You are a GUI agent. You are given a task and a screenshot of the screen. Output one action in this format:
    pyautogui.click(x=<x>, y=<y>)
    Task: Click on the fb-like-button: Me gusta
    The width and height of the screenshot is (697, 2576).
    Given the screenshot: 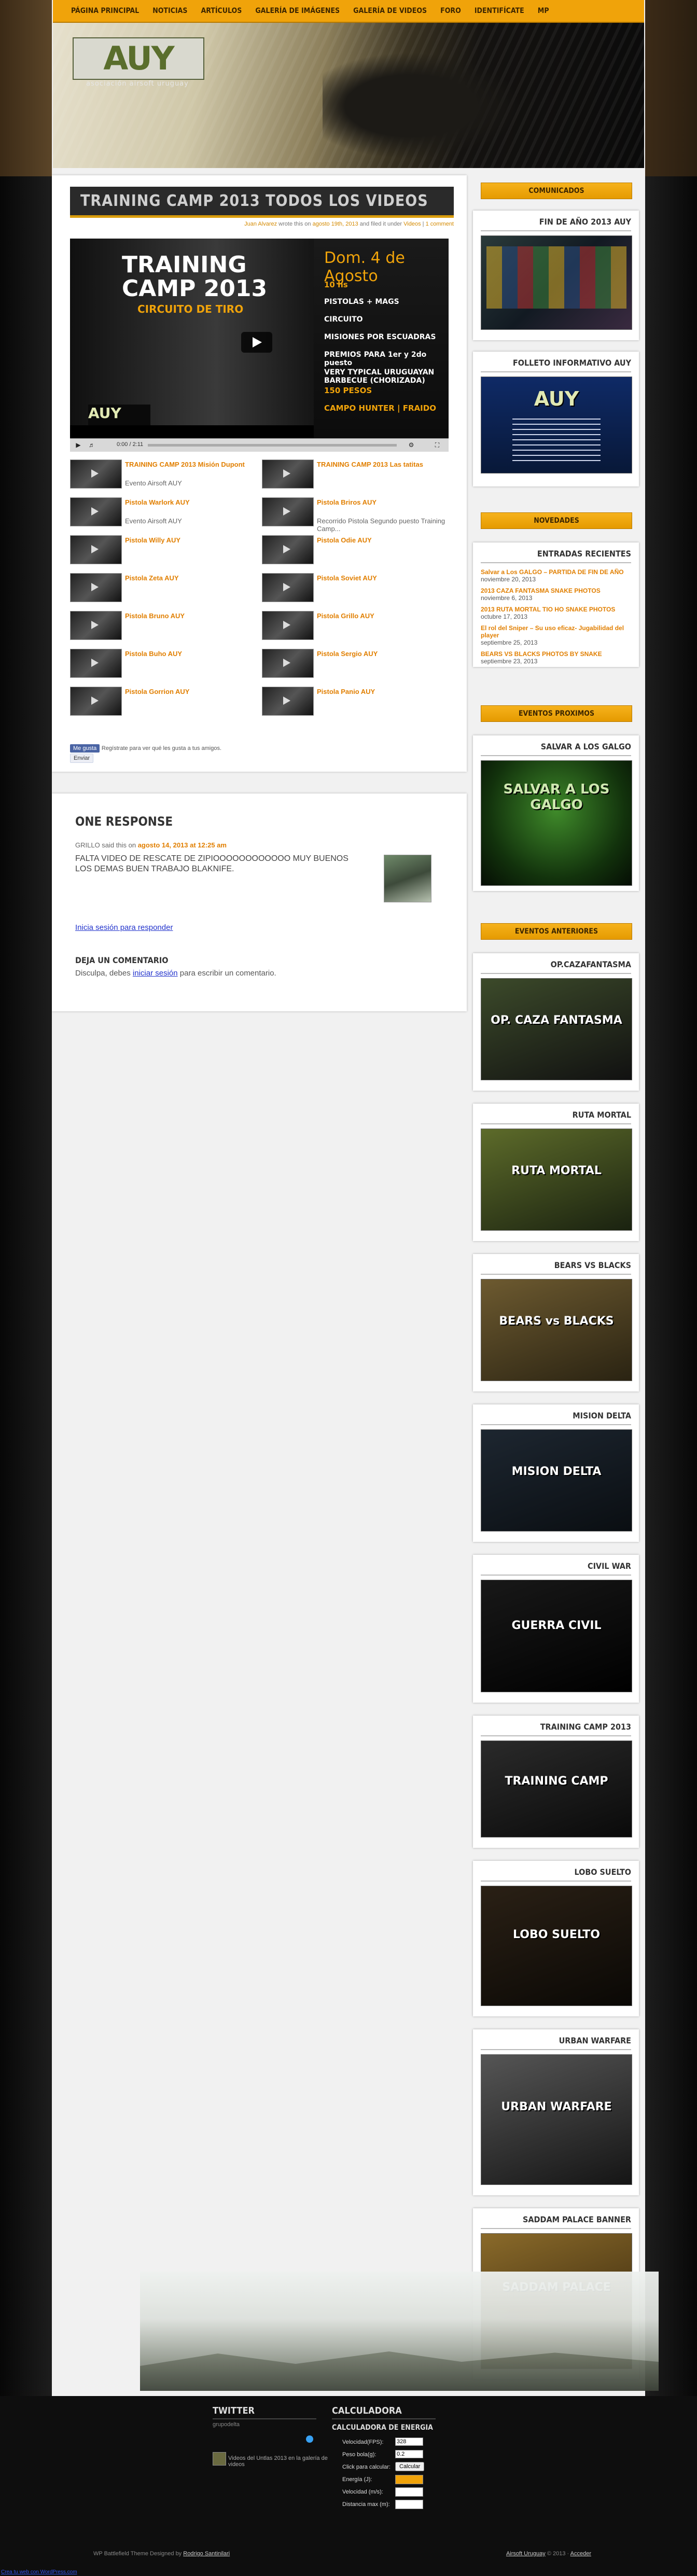 What is the action you would take?
    pyautogui.click(x=85, y=748)
    